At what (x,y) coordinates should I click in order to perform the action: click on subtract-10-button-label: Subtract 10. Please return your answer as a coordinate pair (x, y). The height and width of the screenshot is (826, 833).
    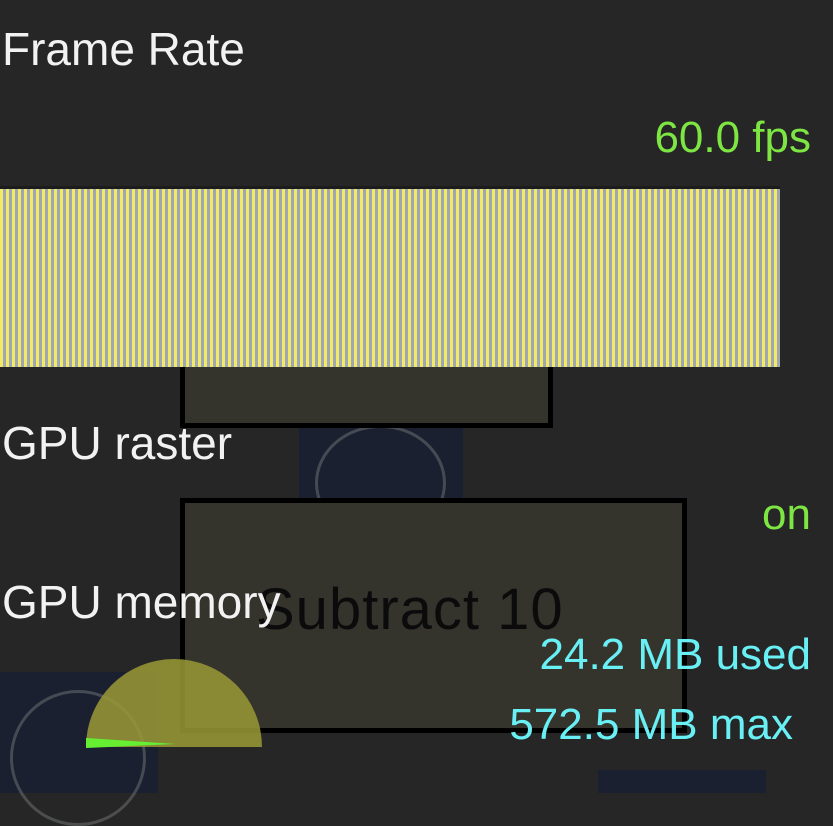
    Looking at the image, I should click on (410, 609).